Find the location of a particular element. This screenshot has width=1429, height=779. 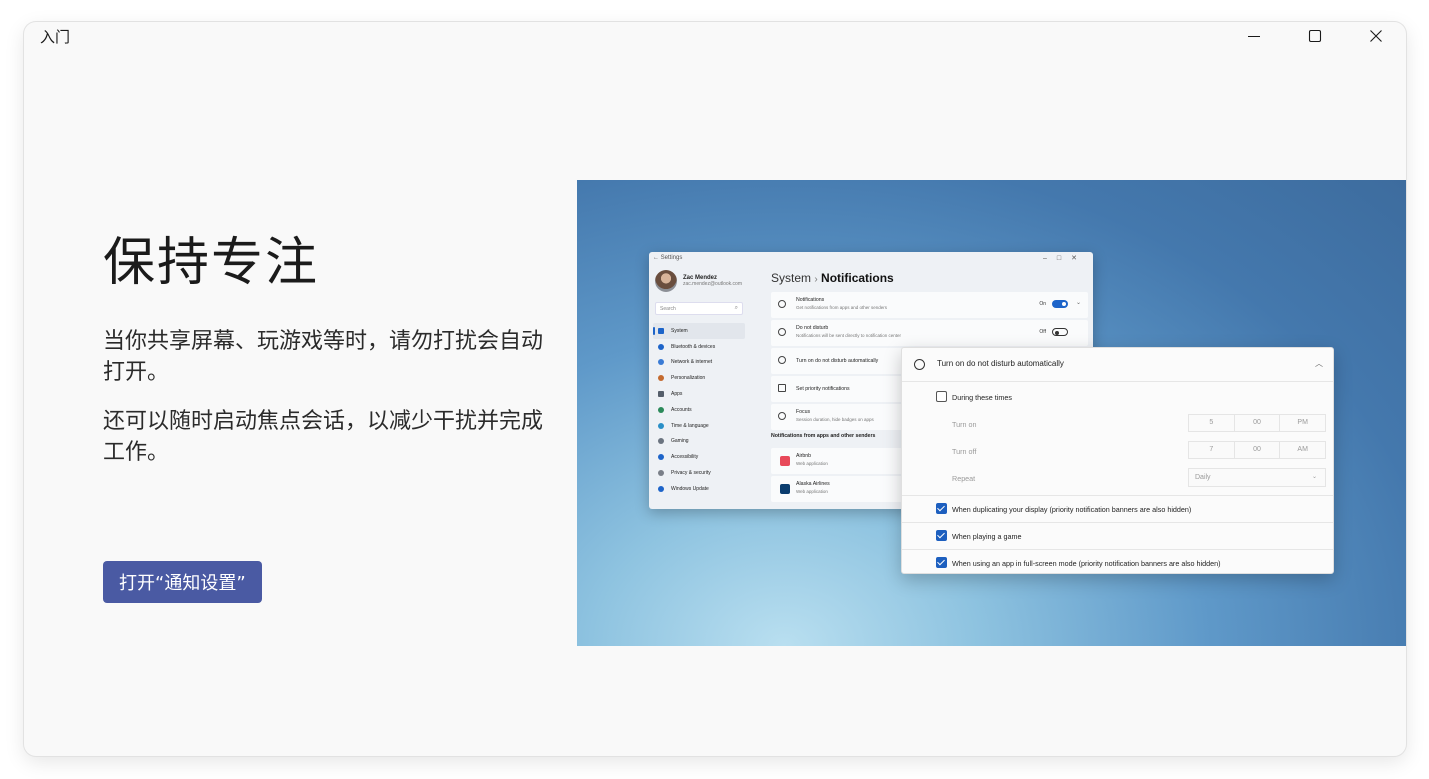

settings-search-input: ⌕ Search is located at coordinates (699, 308).